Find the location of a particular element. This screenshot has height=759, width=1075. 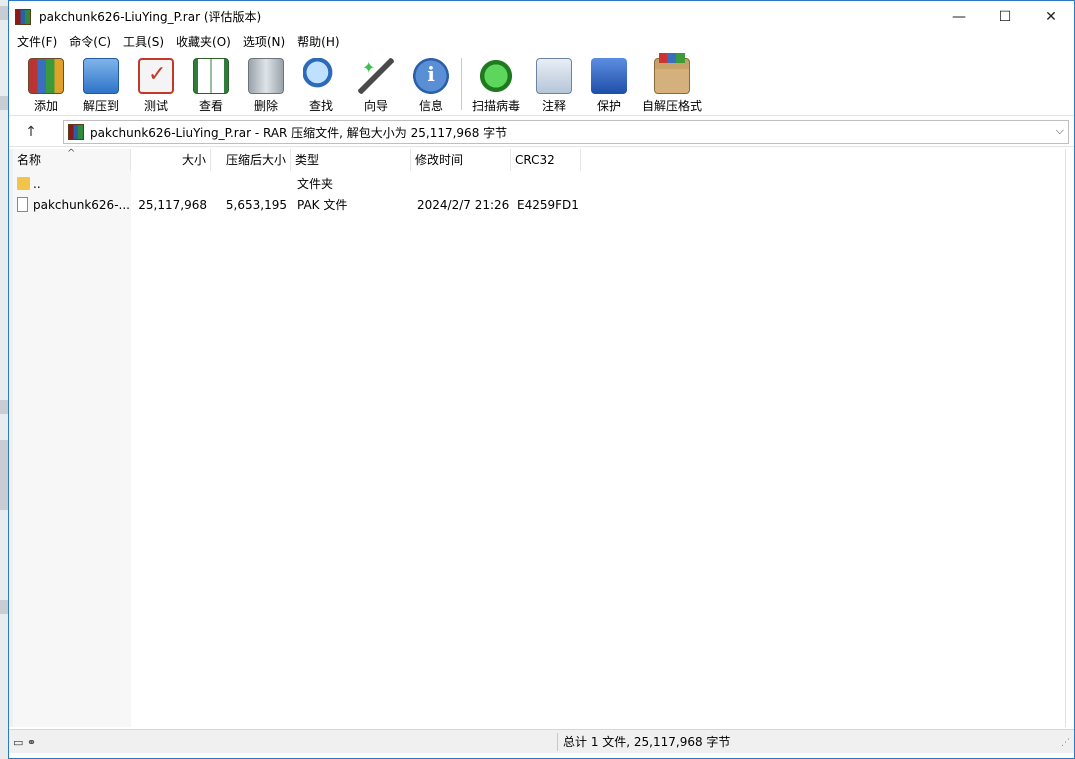

extract-to-label: 解压到 is located at coordinates (100, 106).